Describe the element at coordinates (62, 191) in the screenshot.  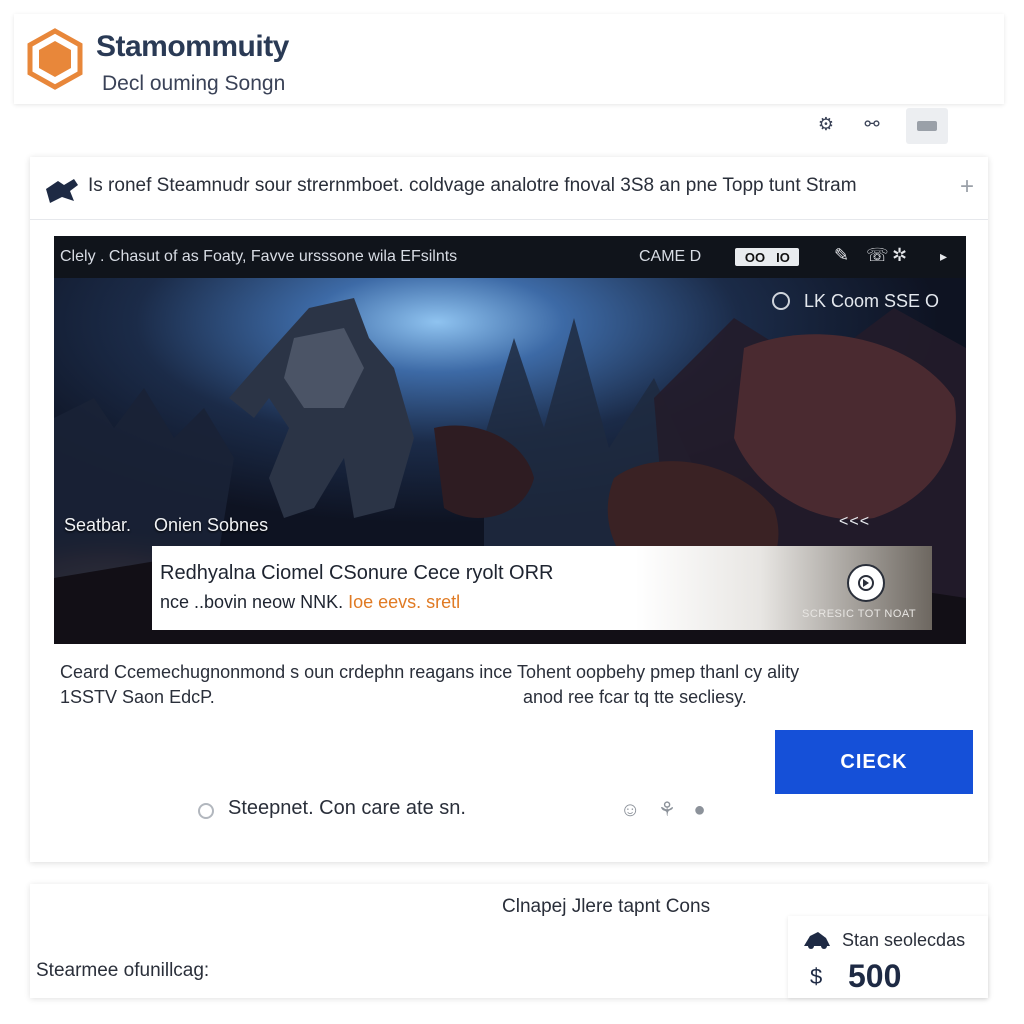
I see `gamepad-icon` at that location.